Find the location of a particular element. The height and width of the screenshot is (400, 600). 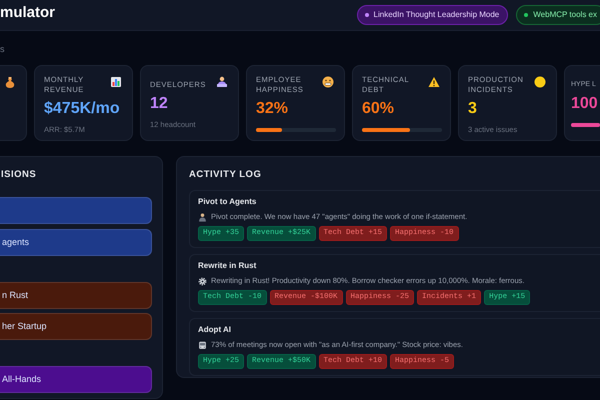

entry-title: Pivot to Agents is located at coordinates (228, 202).